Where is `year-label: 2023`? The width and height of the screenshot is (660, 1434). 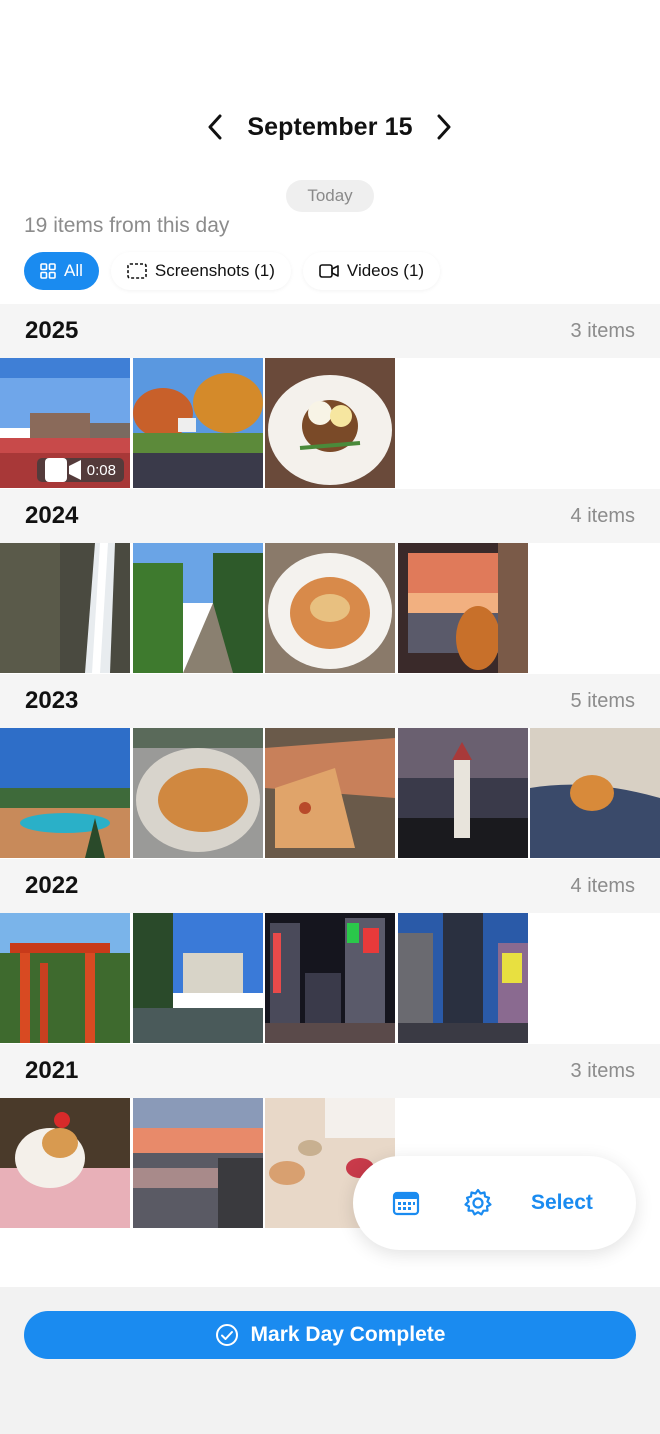 year-label: 2023 is located at coordinates (52, 700).